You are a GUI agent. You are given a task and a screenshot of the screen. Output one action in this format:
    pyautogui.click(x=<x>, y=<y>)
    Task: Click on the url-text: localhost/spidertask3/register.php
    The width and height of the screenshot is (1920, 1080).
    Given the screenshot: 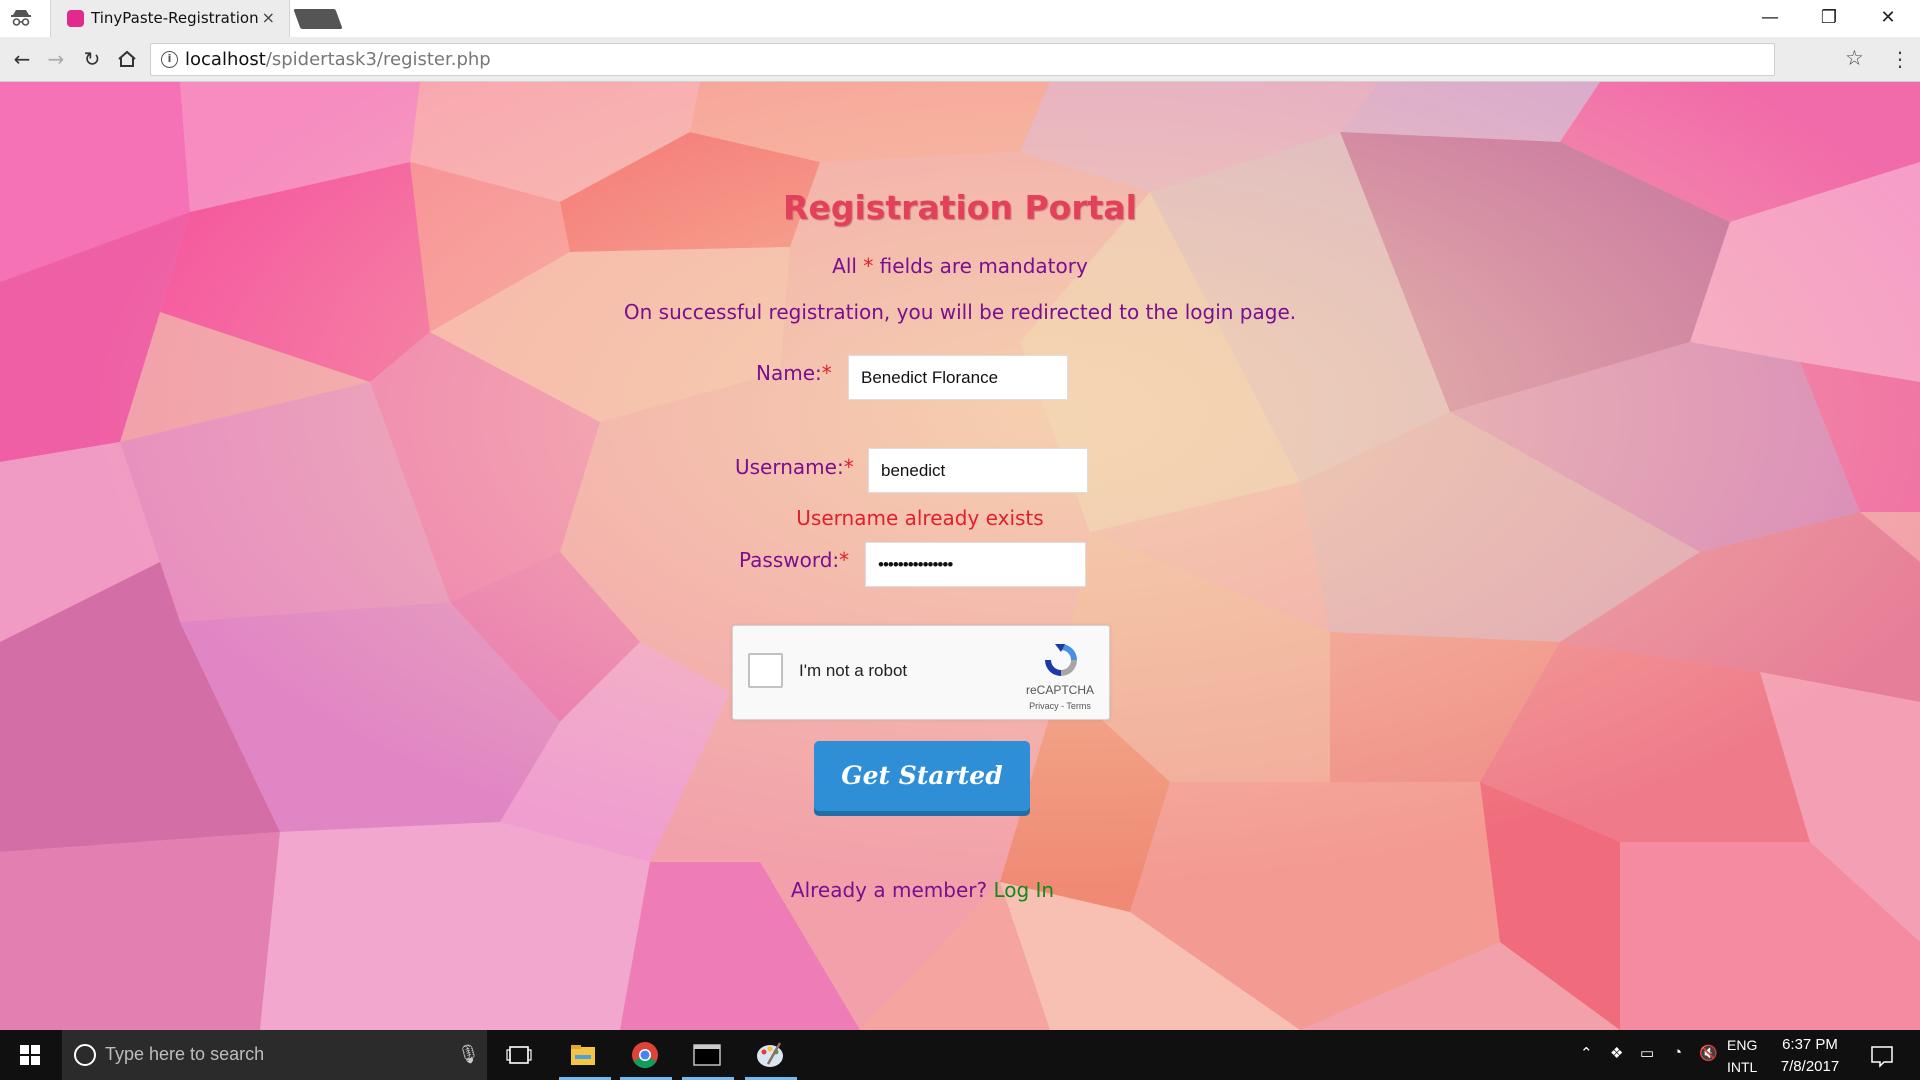 What is the action you would take?
    pyautogui.click(x=338, y=59)
    